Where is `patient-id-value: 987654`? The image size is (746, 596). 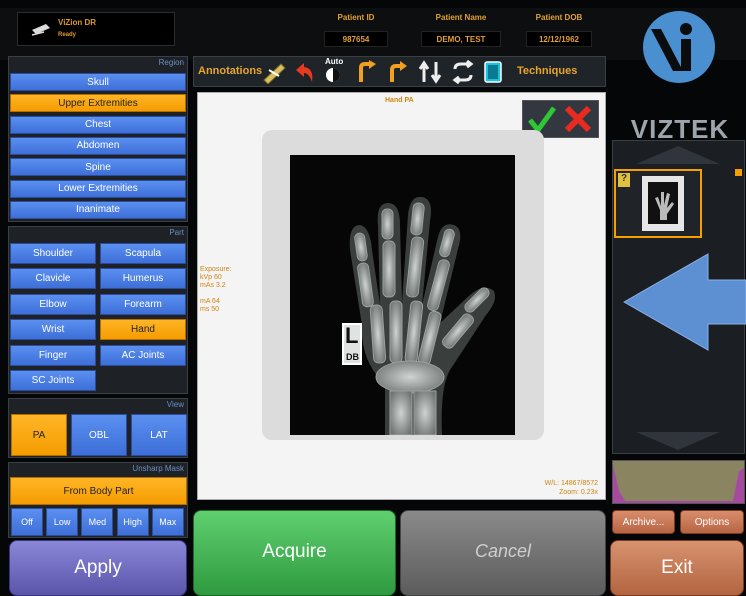
patient-id-value: 987654 is located at coordinates (356, 39).